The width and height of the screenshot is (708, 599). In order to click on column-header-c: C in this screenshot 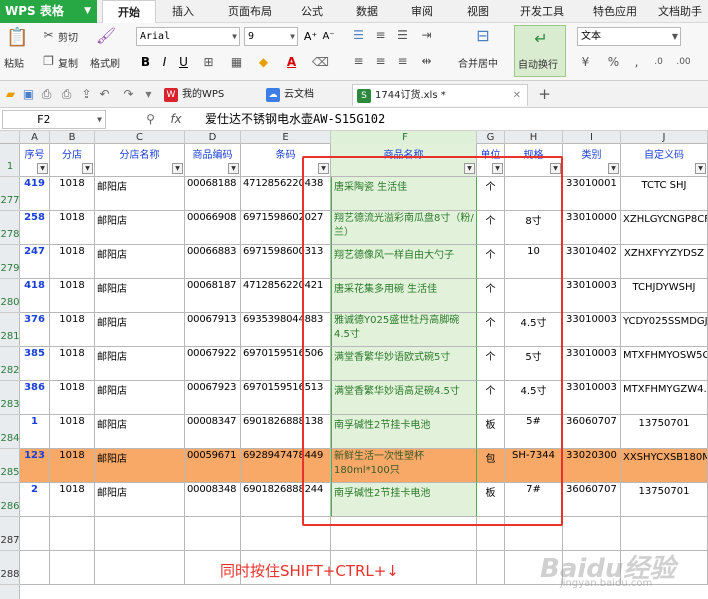, I will do `click(140, 137)`.